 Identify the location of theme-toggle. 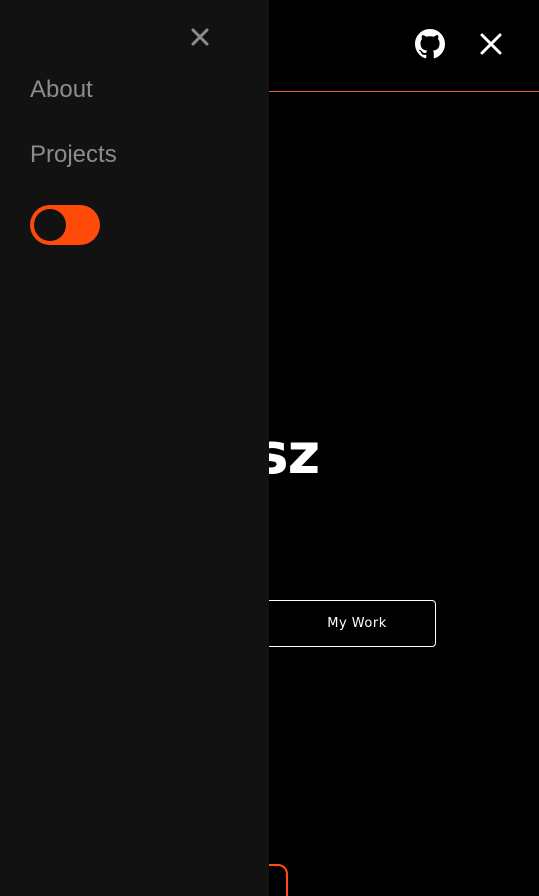
(65, 225).